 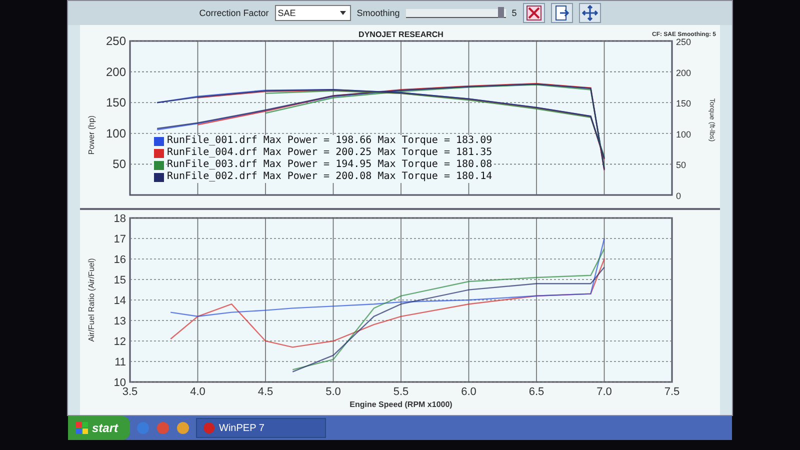 I want to click on axis-tick-label: 5.5, so click(x=401, y=392).